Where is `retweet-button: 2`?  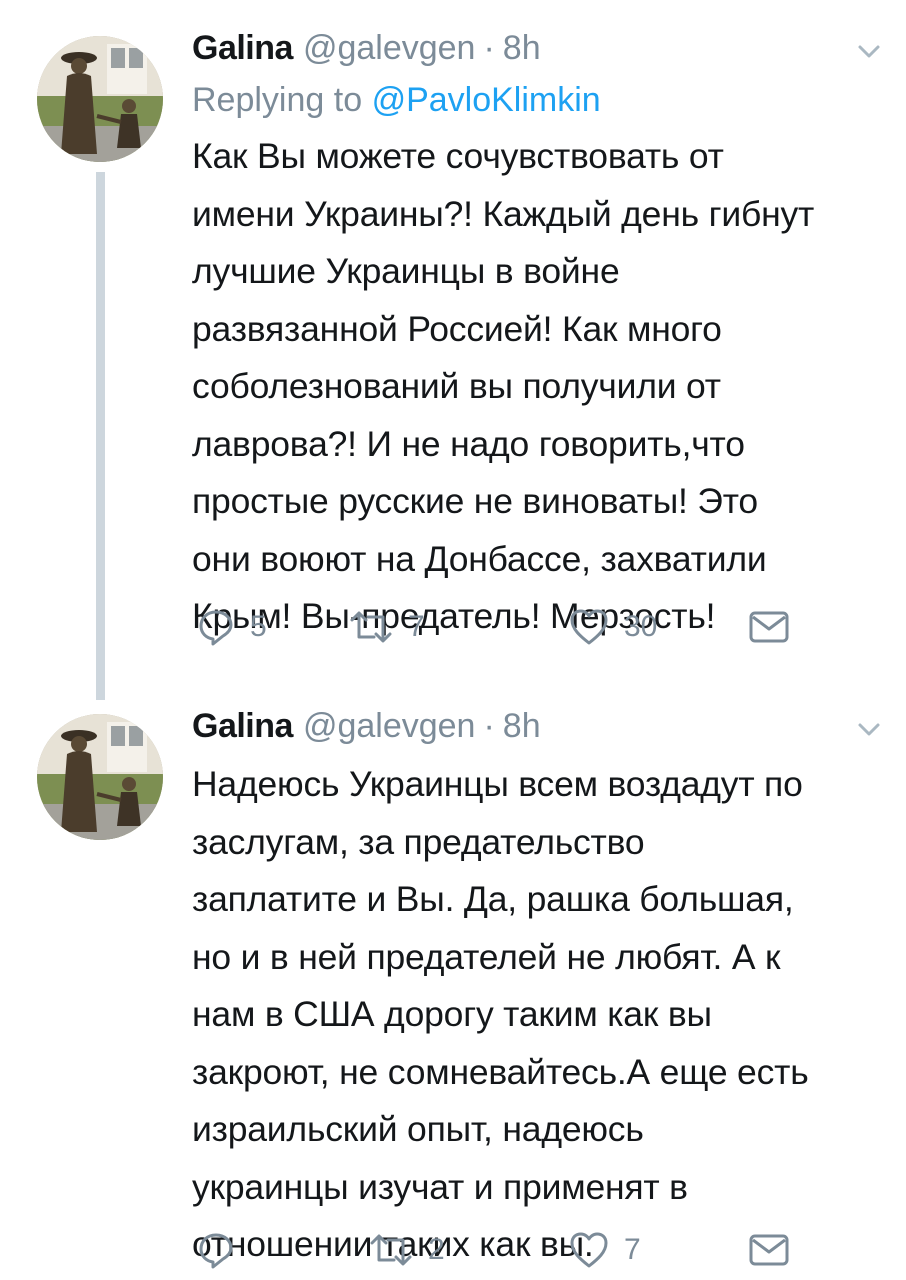 retweet-button: 2 is located at coordinates (406, 1250).